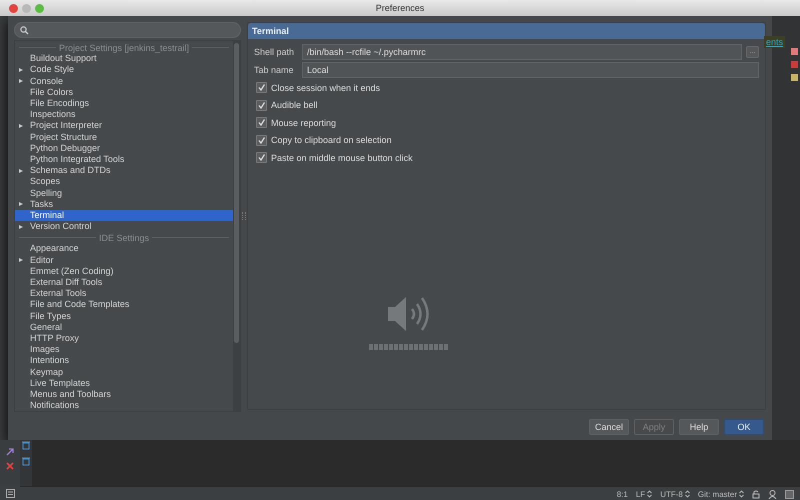  I want to click on tree-item: Version Control, so click(124, 226).